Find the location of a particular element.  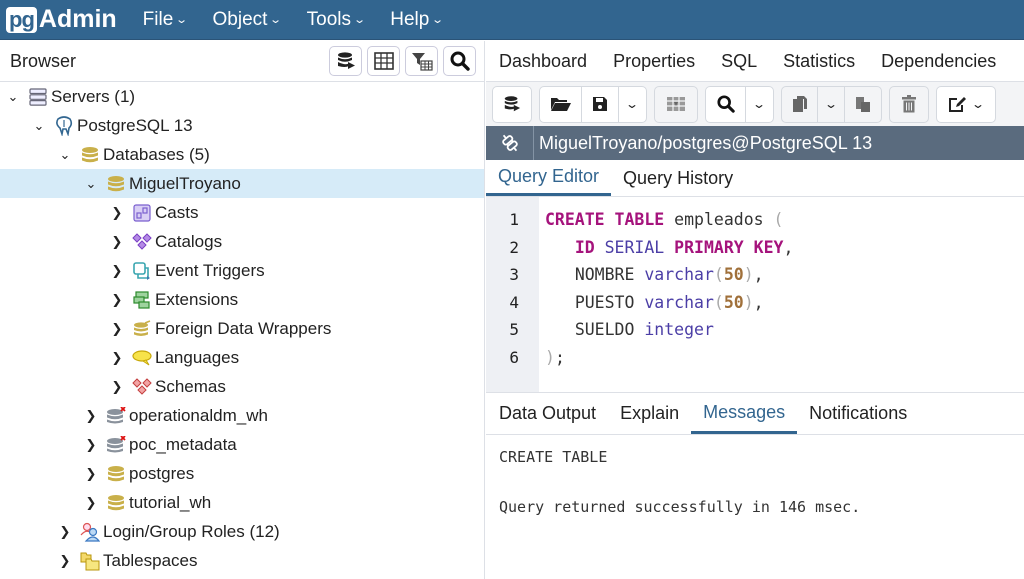

tree-node-casts: ❯ Casts is located at coordinates (242, 212).